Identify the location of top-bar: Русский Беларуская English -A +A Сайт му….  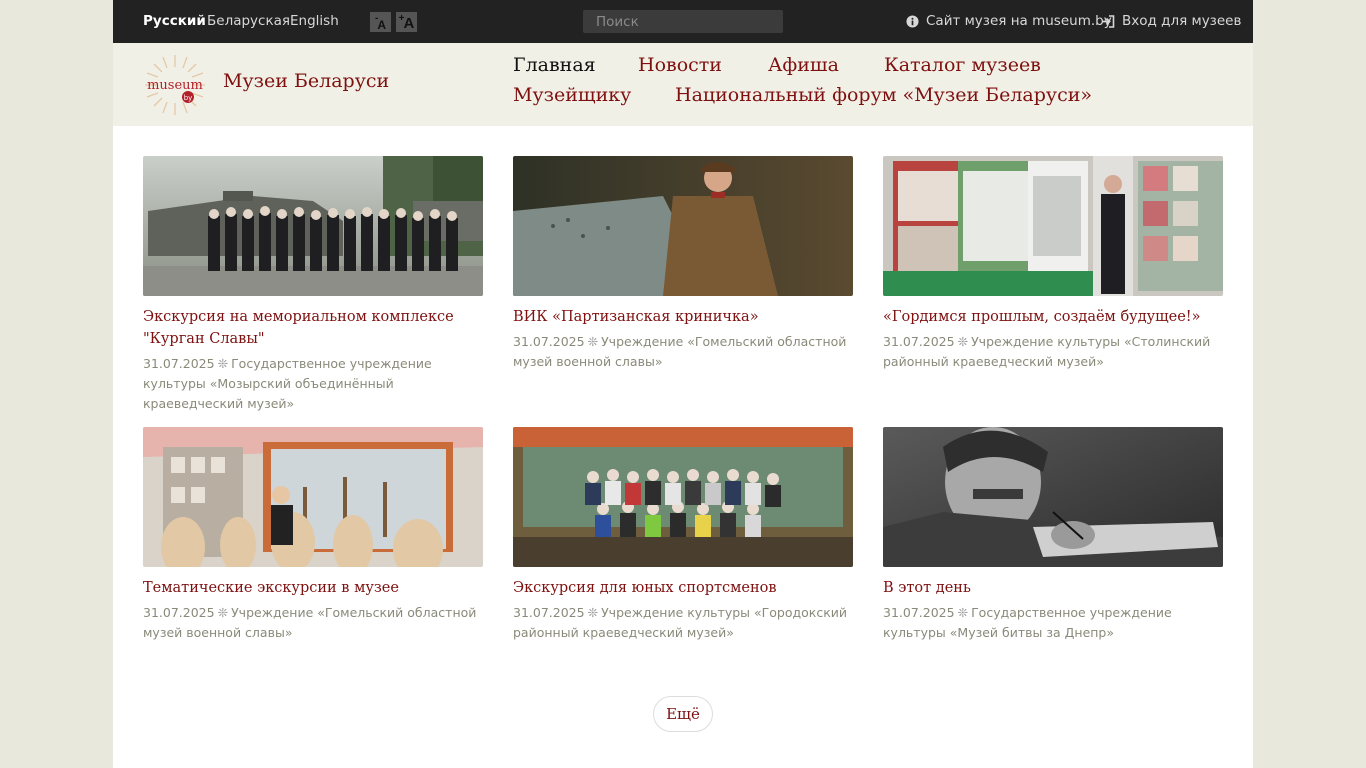
(683, 21).